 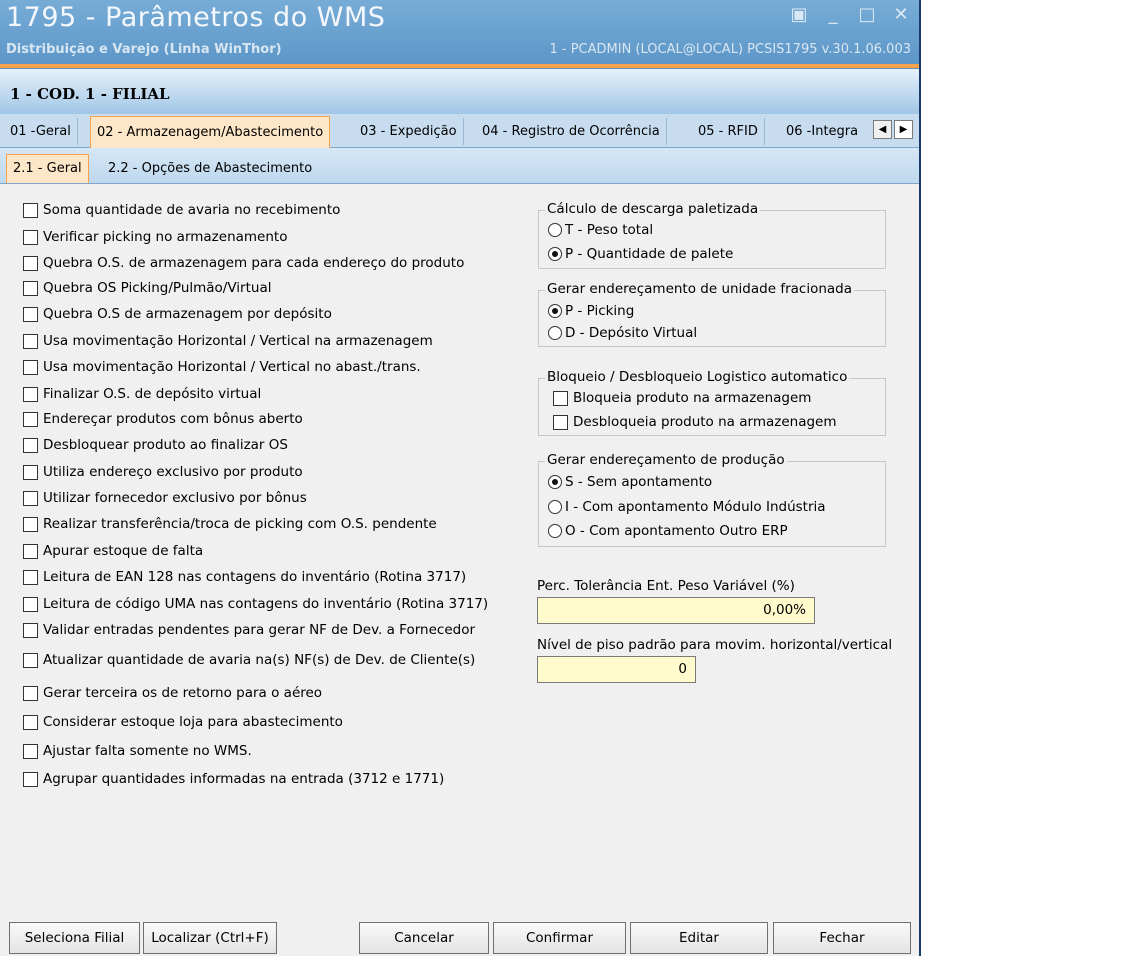 What do you see at coordinates (728, 131) in the screenshot?
I see `tab-rfid: 05 - RFID` at bounding box center [728, 131].